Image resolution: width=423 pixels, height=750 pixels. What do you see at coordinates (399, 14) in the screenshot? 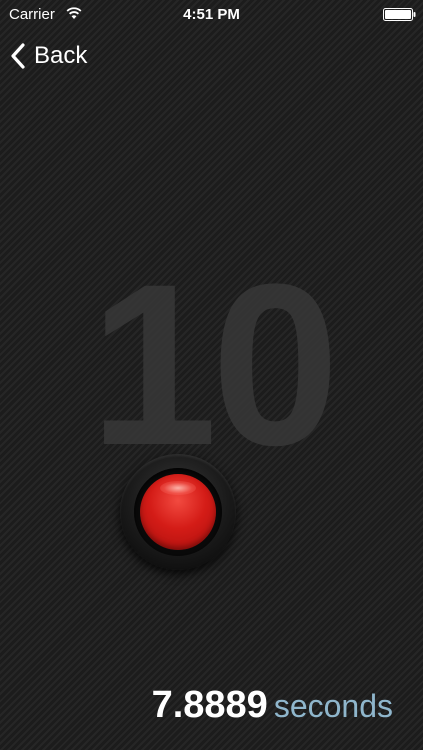
I see `battery-full-icon` at bounding box center [399, 14].